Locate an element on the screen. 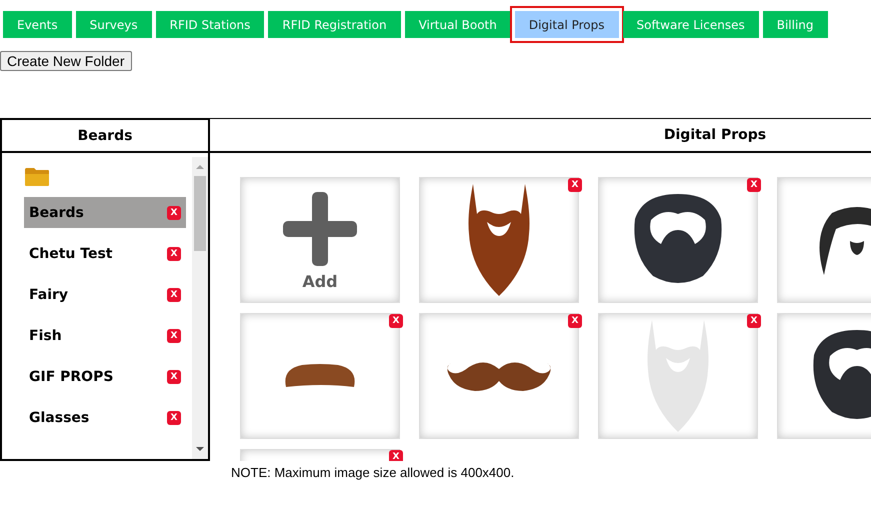 Image resolution: width=871 pixels, height=521 pixels. nav-tab: Events is located at coordinates (37, 24).